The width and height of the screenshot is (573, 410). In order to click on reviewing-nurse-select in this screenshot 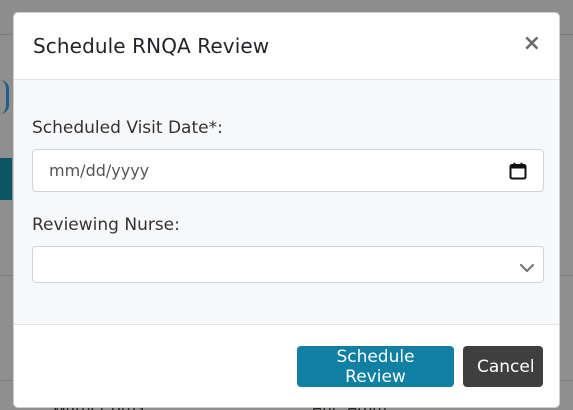, I will do `click(288, 264)`.